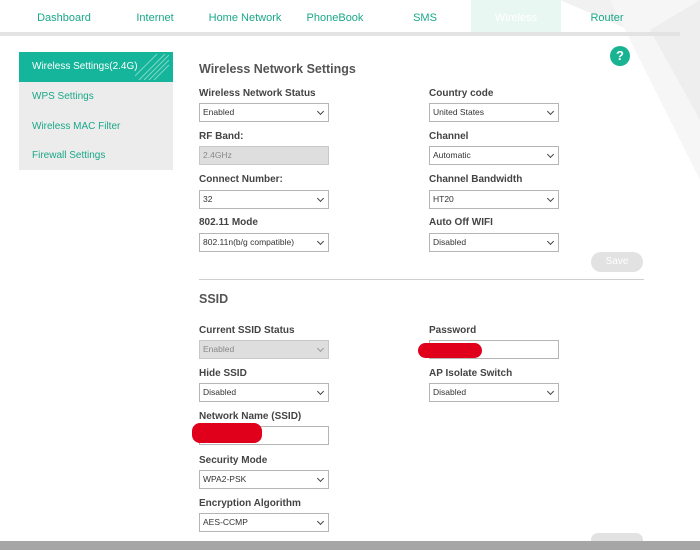 The image size is (700, 550). What do you see at coordinates (152, 67) in the screenshot?
I see `decorative-stripes-icon` at bounding box center [152, 67].